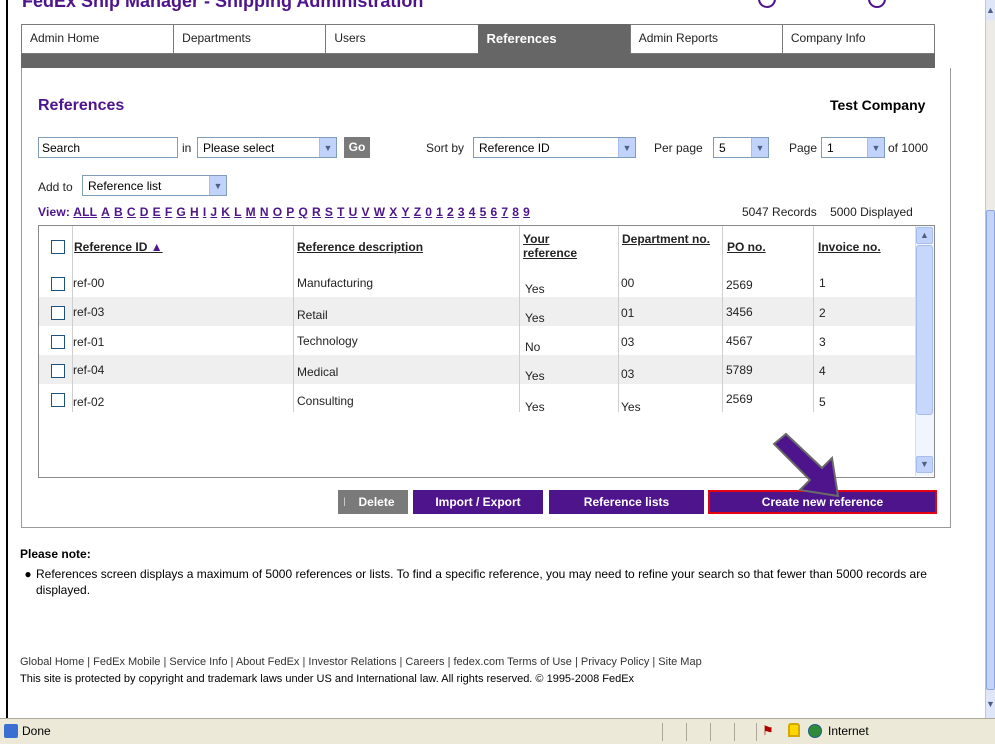 The height and width of the screenshot is (744, 995). What do you see at coordinates (213, 212) in the screenshot?
I see `alpha-filter-j: J` at bounding box center [213, 212].